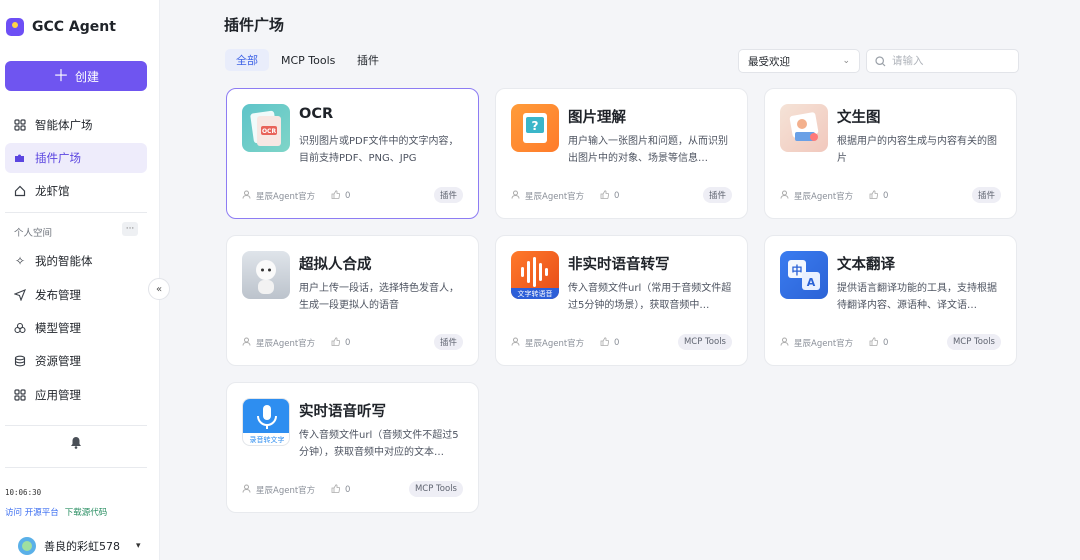 The image size is (1080, 560). What do you see at coordinates (804, 128) in the screenshot?
I see `text-to-image-thumbnail-icon` at bounding box center [804, 128].